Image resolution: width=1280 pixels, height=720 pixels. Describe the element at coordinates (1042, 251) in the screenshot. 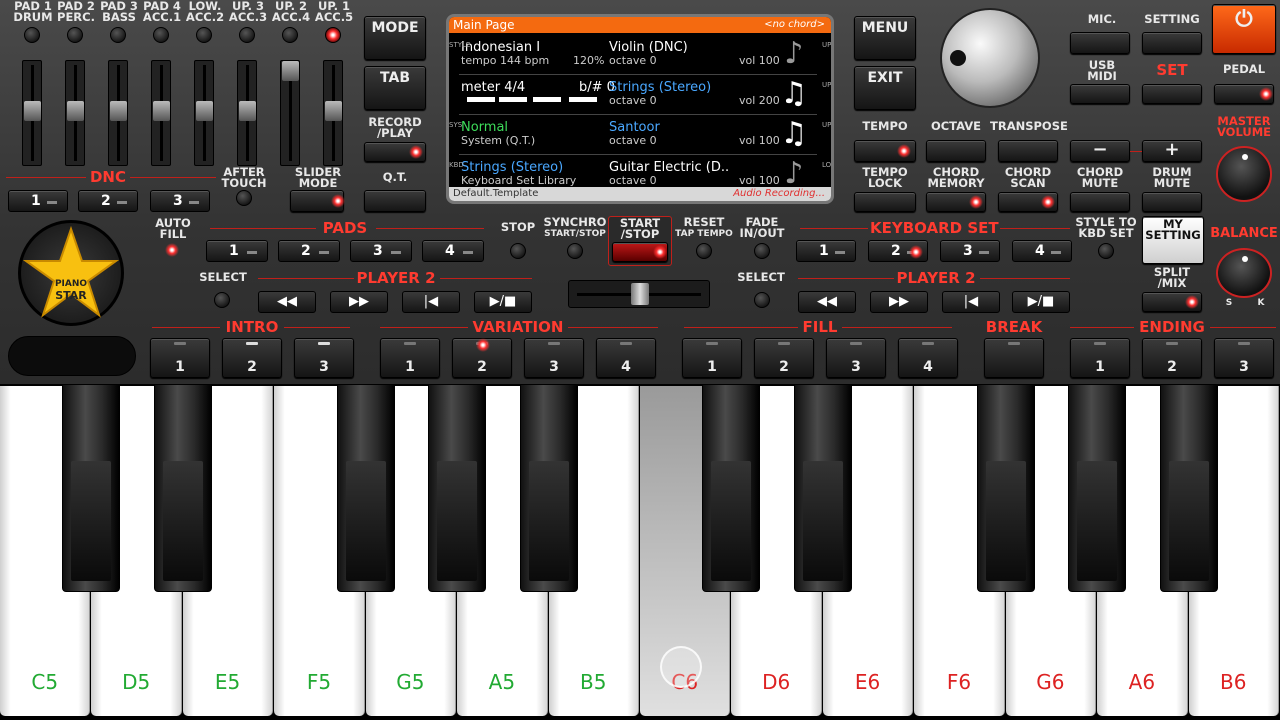

I see `keyboard-set-button-4: 4` at that location.